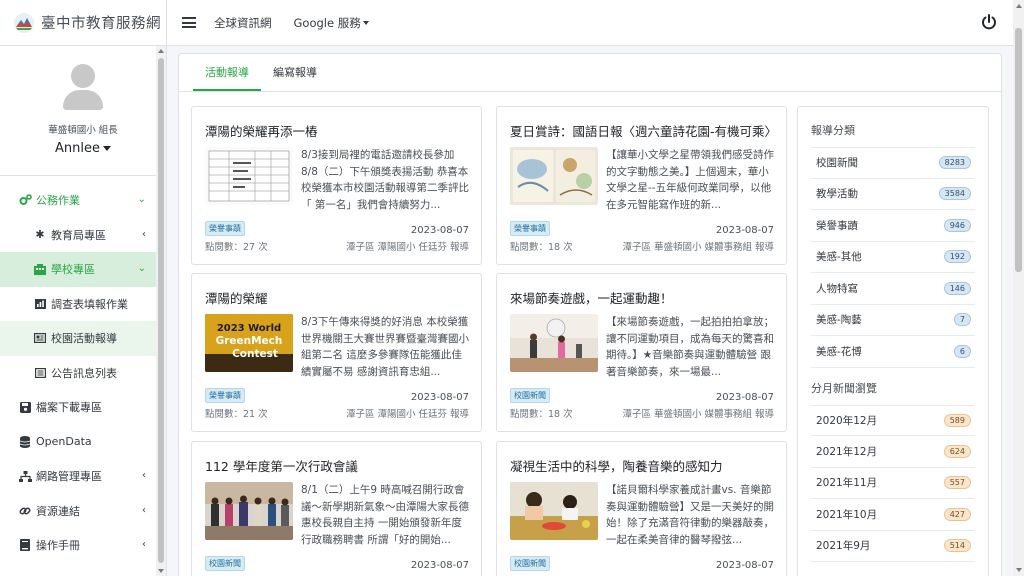 This screenshot has width=1024, height=576. Describe the element at coordinates (893, 289) in the screenshot. I see `category-item: 人物特寫 146` at that location.